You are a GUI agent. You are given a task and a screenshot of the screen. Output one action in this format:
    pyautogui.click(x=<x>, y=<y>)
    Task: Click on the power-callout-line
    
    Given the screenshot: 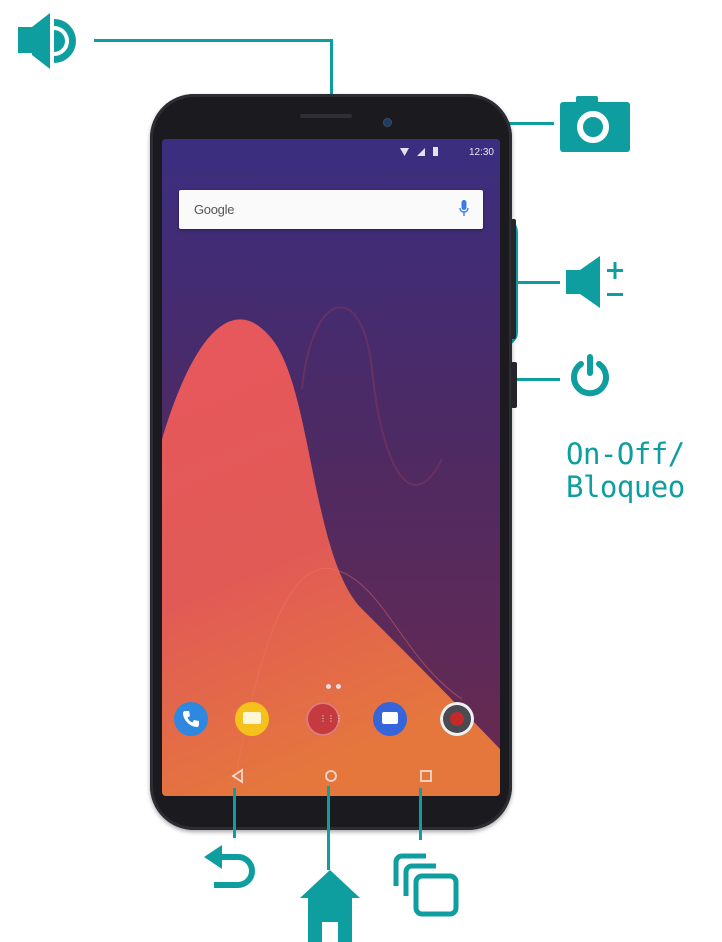 What is the action you would take?
    pyautogui.click(x=536, y=379)
    